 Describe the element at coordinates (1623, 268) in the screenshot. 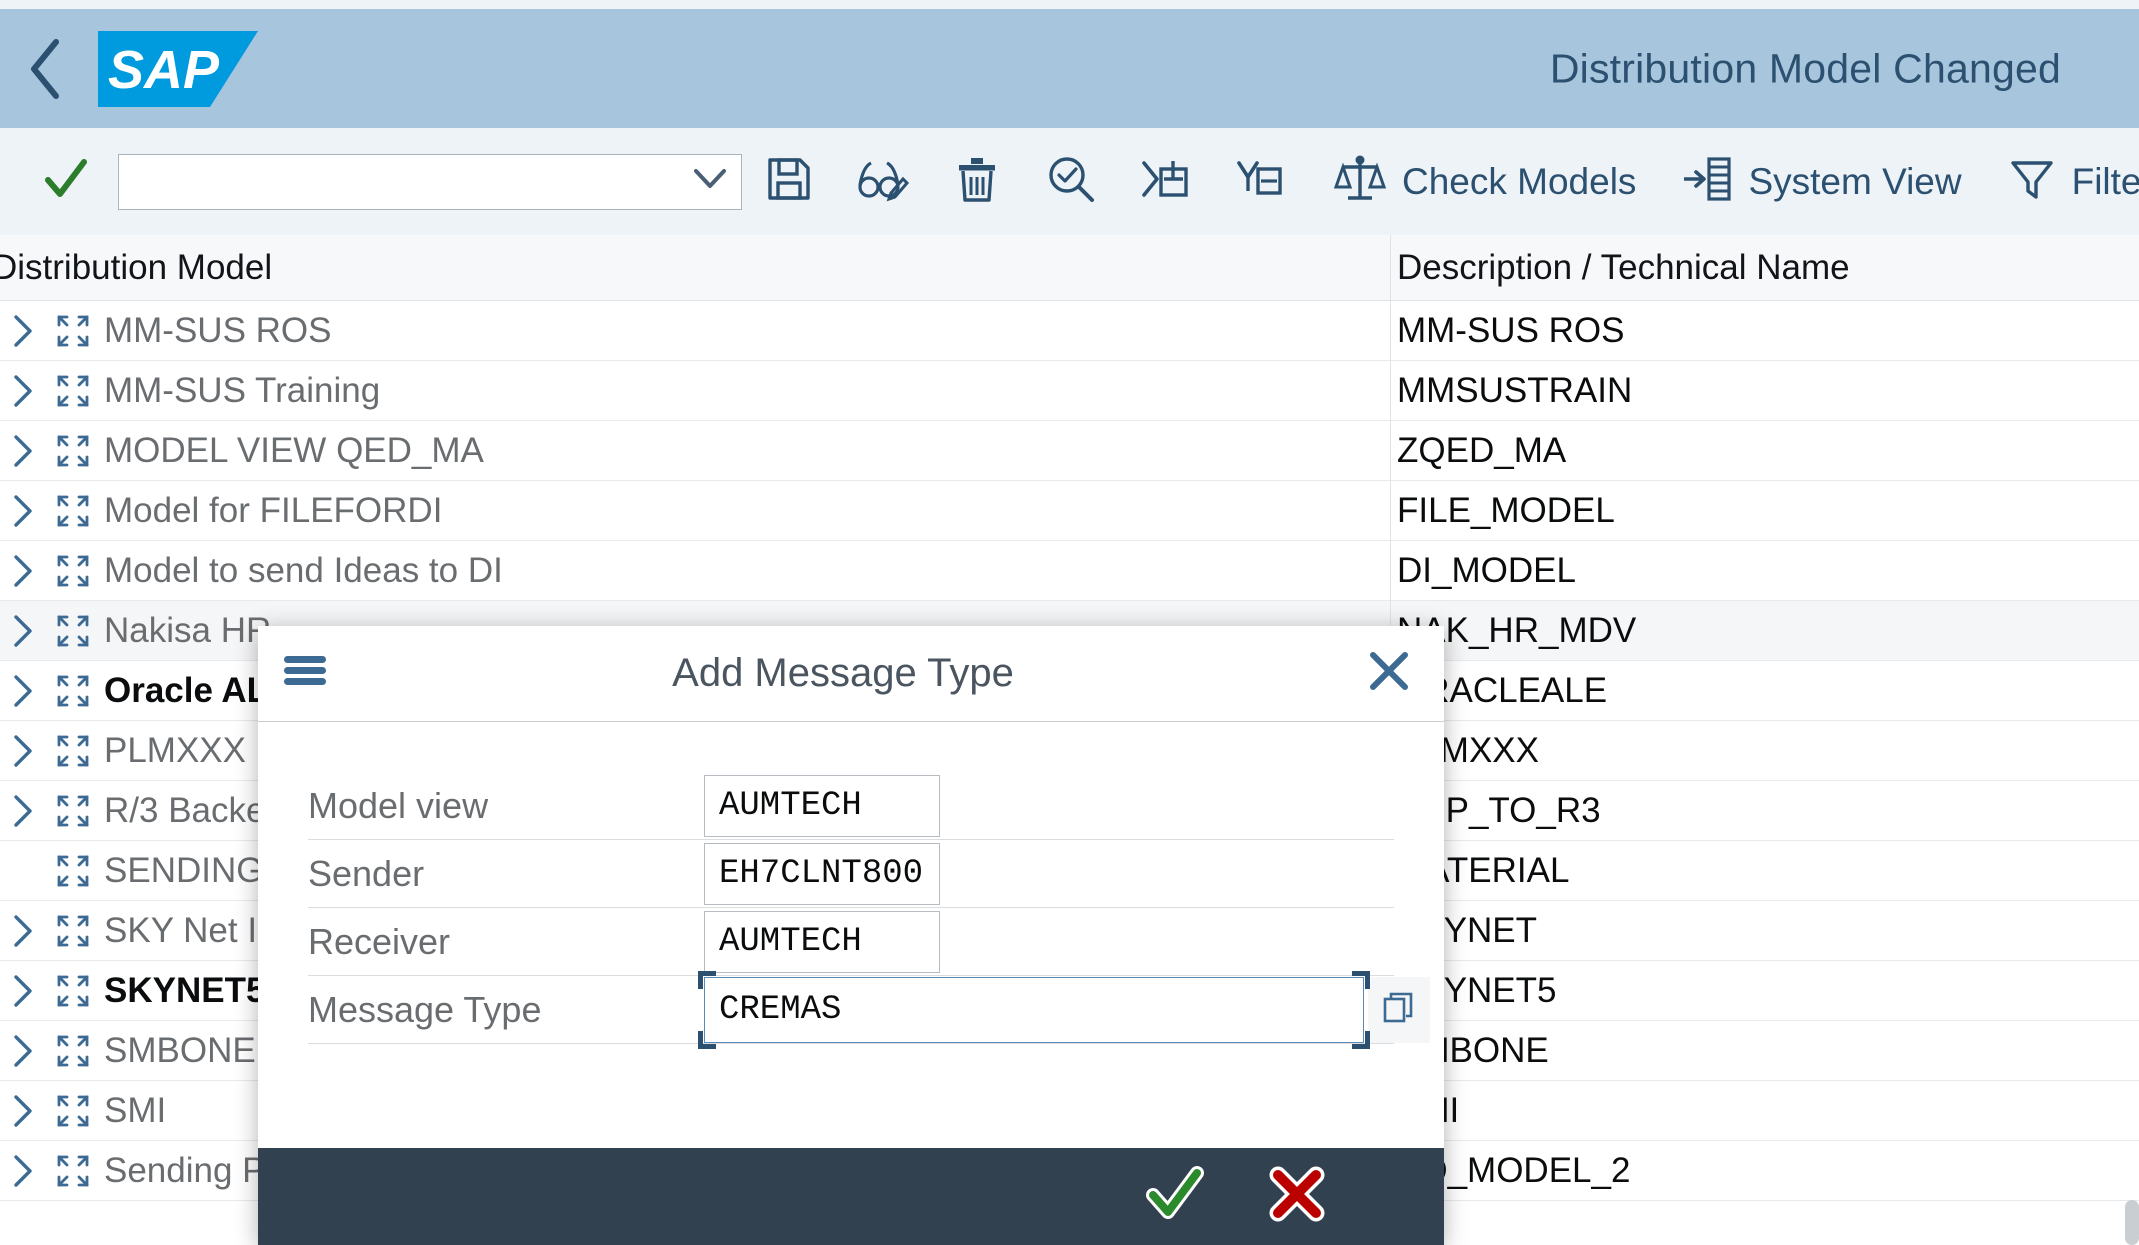

I see `column-header-description: Description / Technical Name` at that location.